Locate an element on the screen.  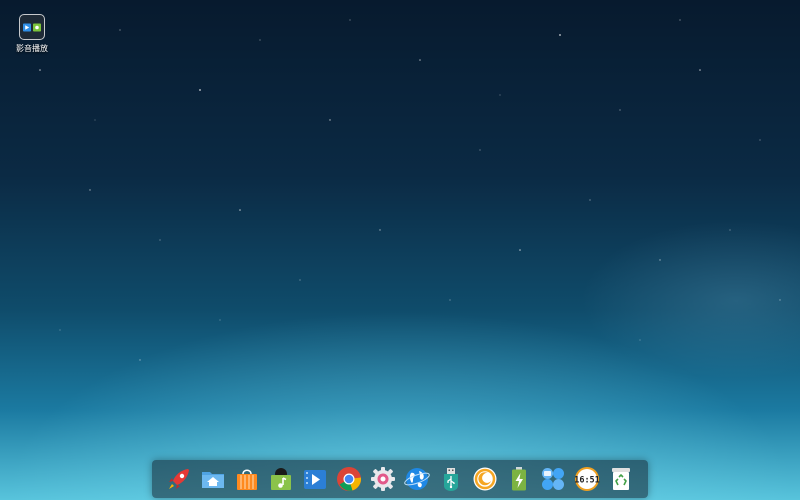
dock-item-app-store is located at coordinates (247, 479).